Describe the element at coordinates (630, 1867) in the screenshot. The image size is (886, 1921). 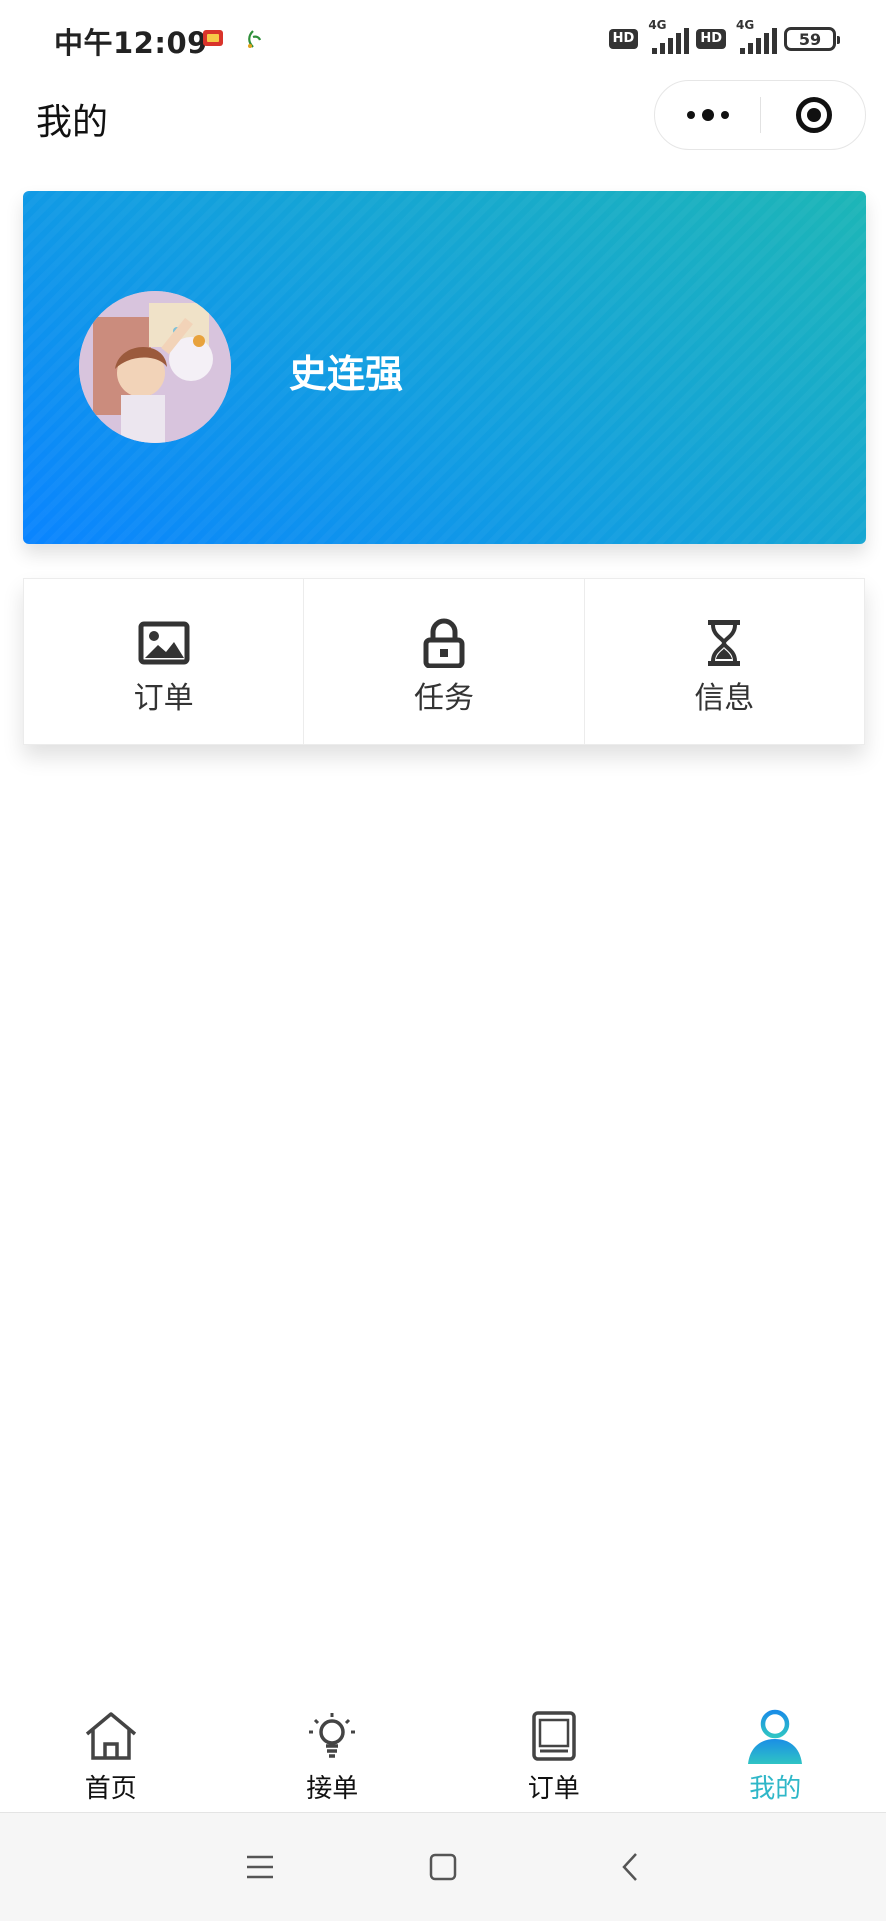
I see `back-button` at that location.